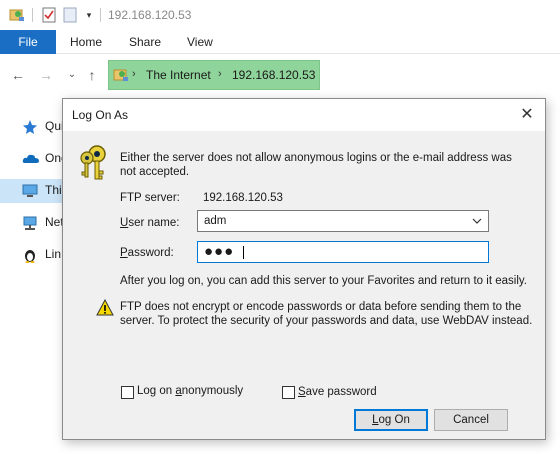 The height and width of the screenshot is (454, 560). What do you see at coordinates (30, 191) in the screenshot?
I see `this-pc-icon` at bounding box center [30, 191].